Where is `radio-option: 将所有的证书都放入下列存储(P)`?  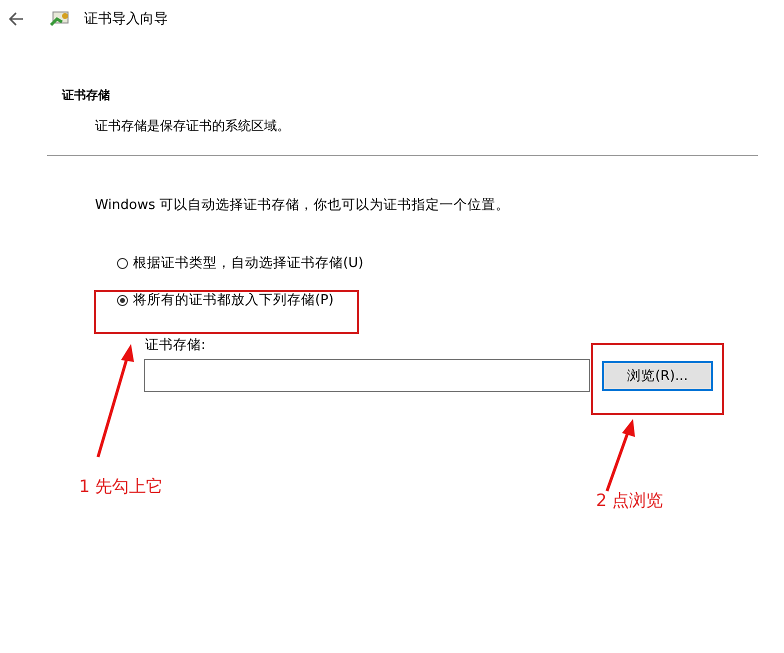 radio-option: 将所有的证书都放入下列存储(P) is located at coordinates (450, 300).